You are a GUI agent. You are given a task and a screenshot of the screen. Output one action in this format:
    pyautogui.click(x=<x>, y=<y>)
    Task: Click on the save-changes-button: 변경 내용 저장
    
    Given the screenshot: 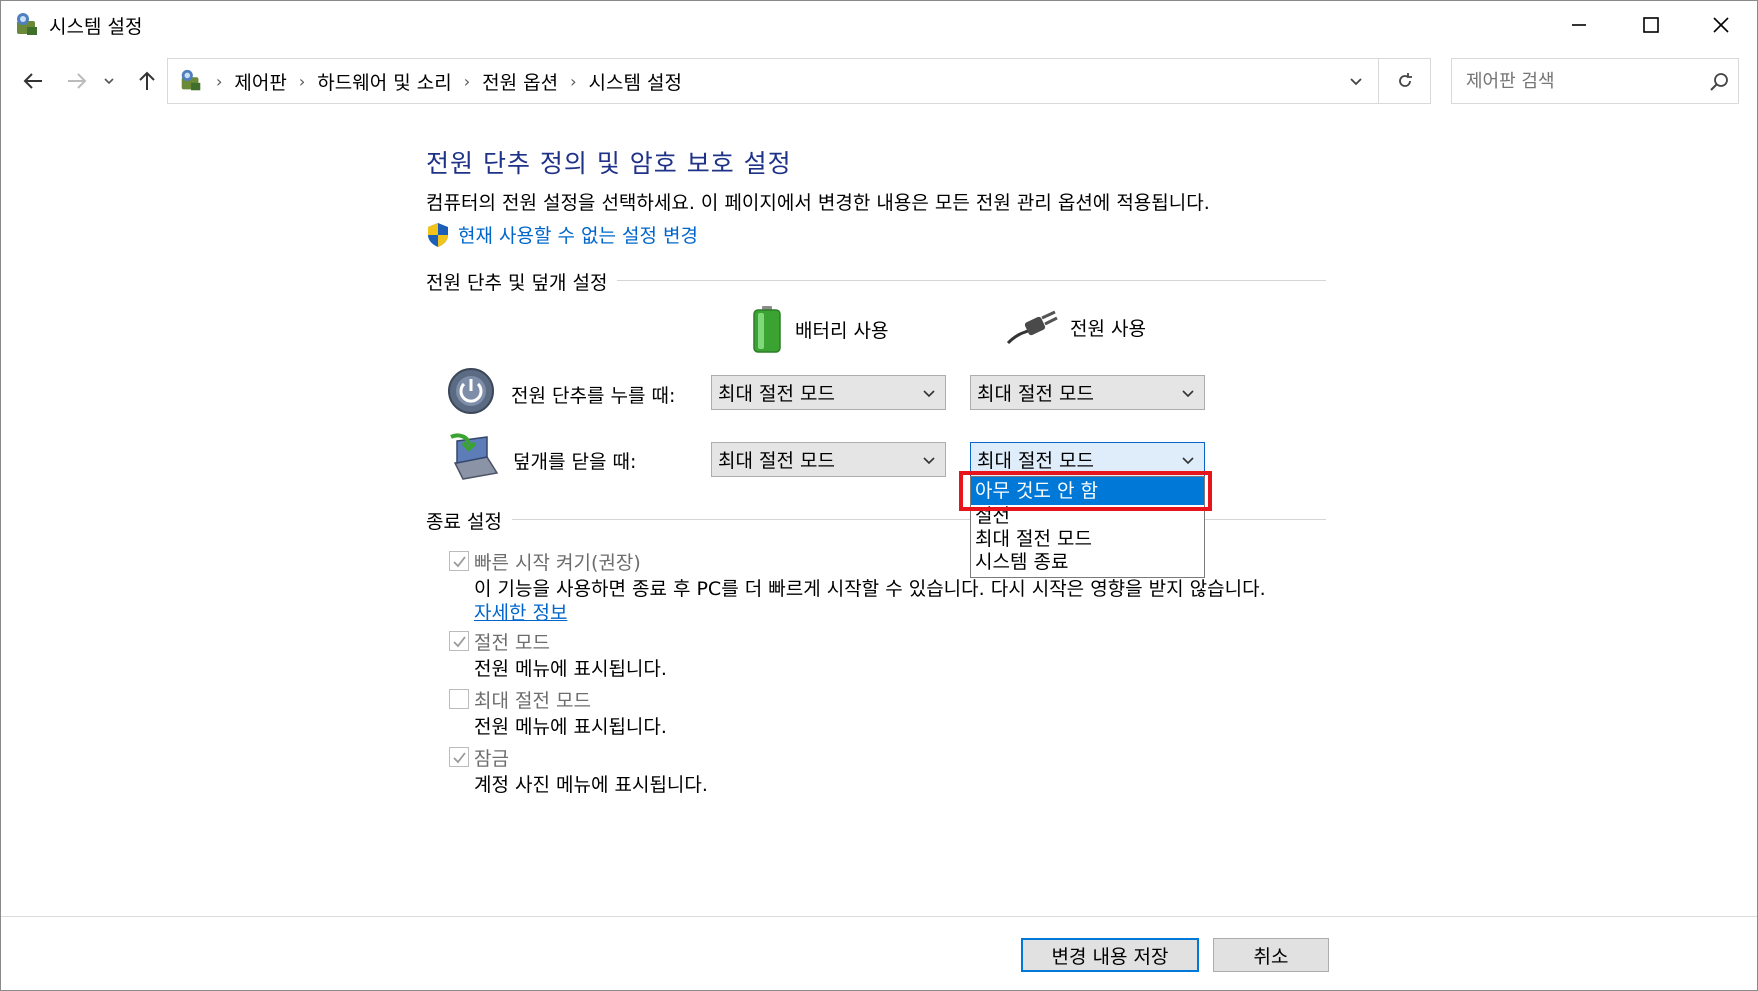 What is the action you would take?
    pyautogui.click(x=1110, y=955)
    